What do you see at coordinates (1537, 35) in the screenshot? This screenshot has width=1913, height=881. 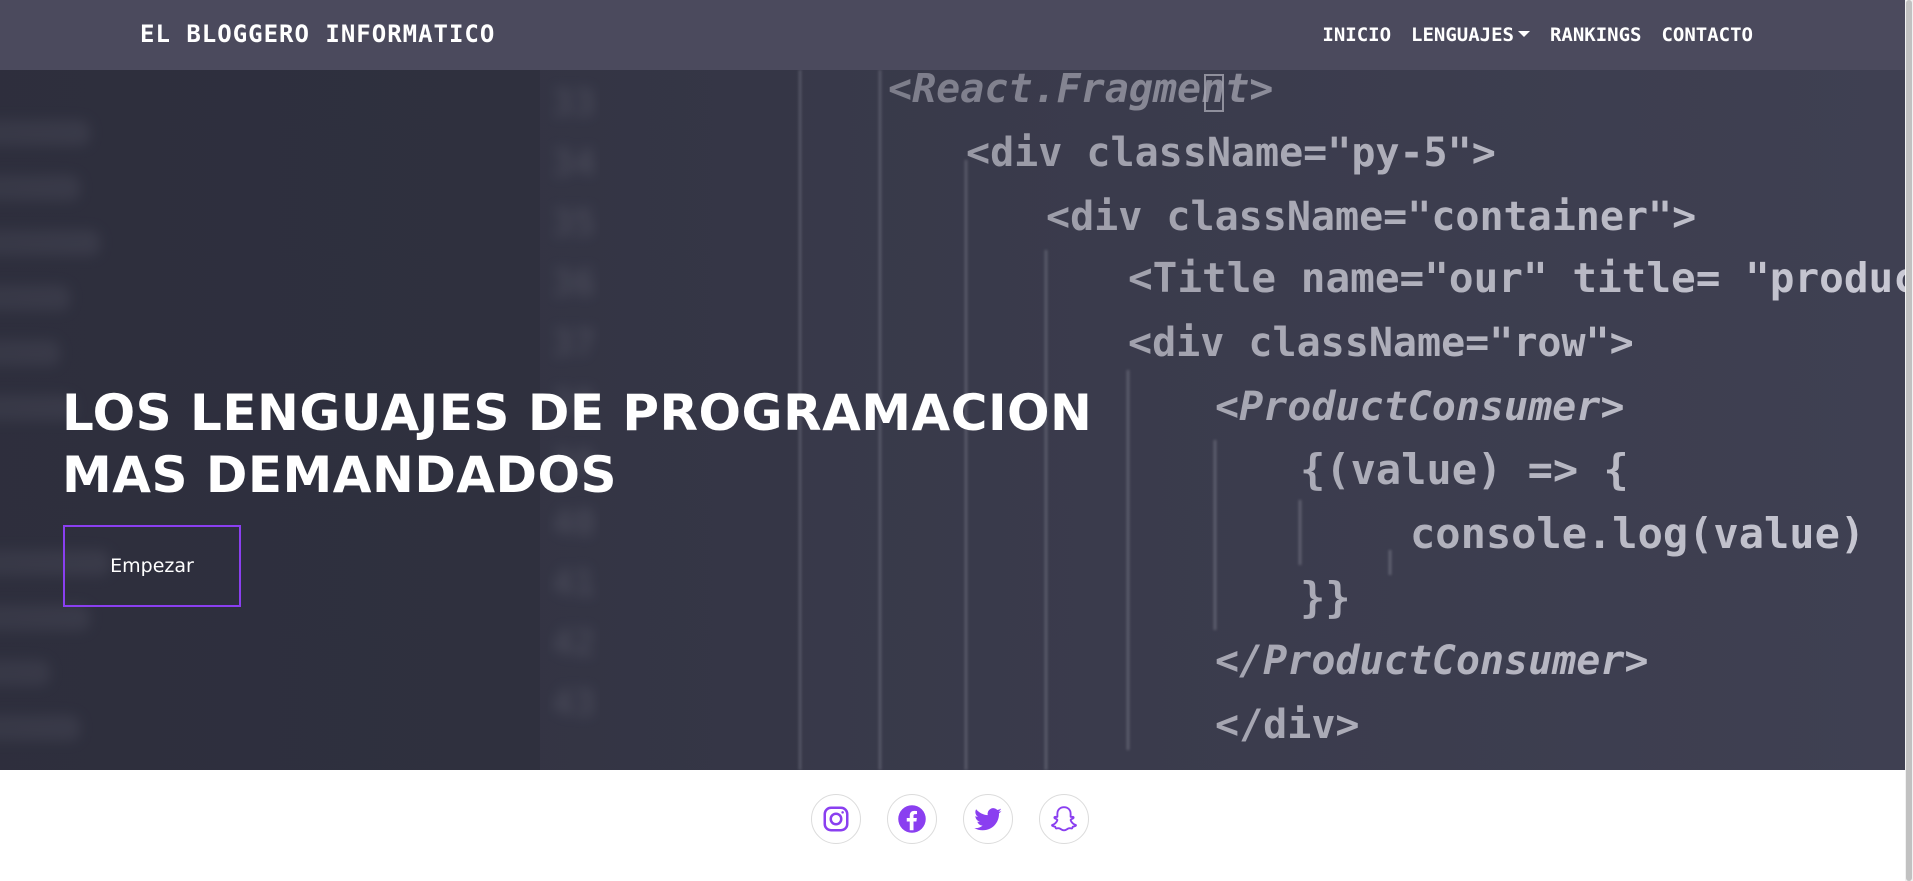 I see `nav-menu: INICIO LENGUAJES RANKINGS CONTACTO` at bounding box center [1537, 35].